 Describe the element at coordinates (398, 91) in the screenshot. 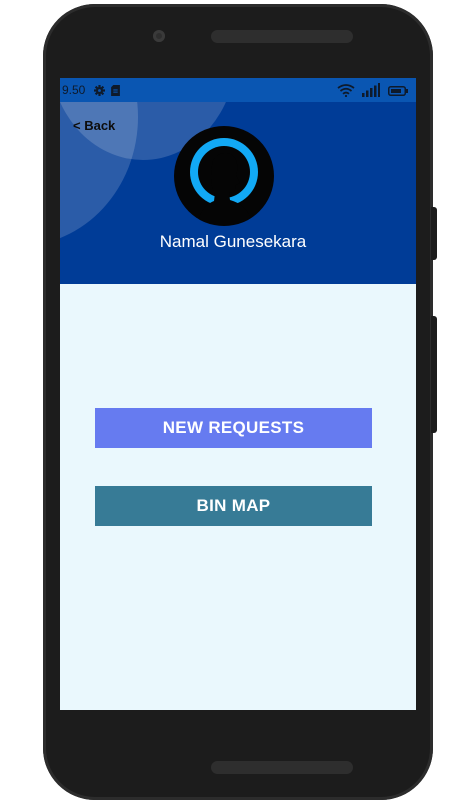

I see `battery-icon` at that location.